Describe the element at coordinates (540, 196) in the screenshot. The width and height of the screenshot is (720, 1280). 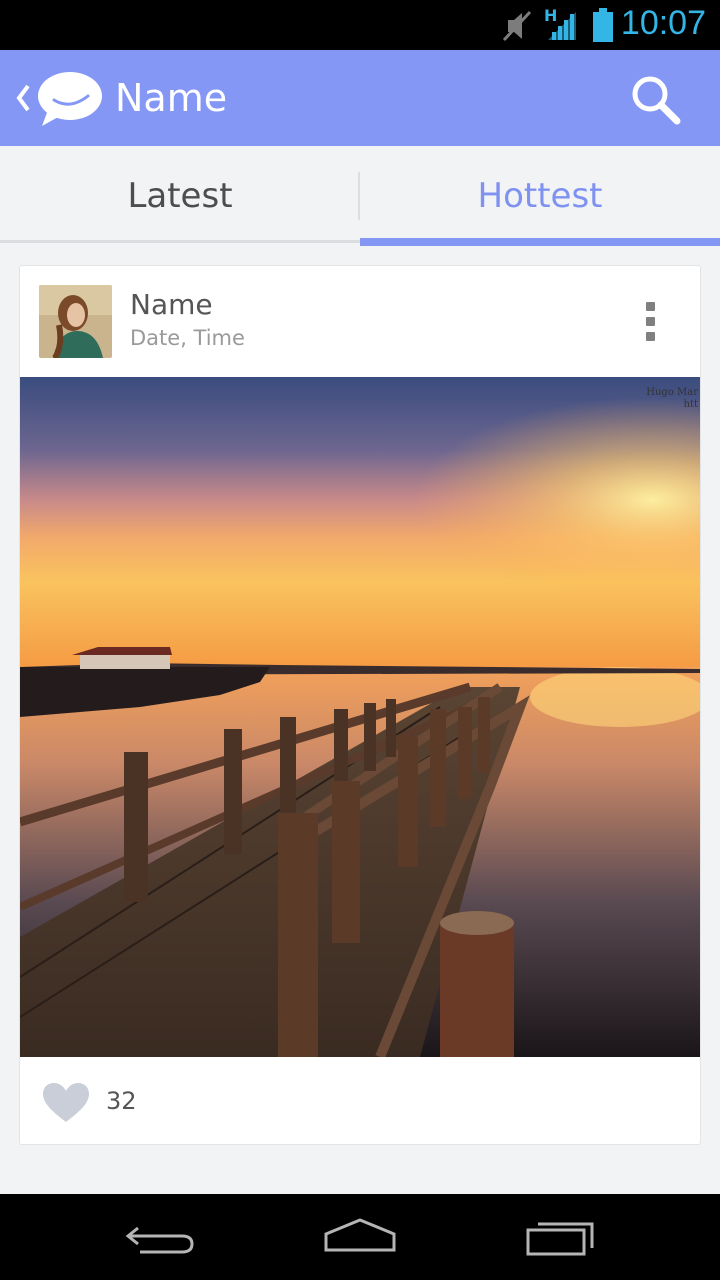
I see `tab-hottest: Hottest` at that location.